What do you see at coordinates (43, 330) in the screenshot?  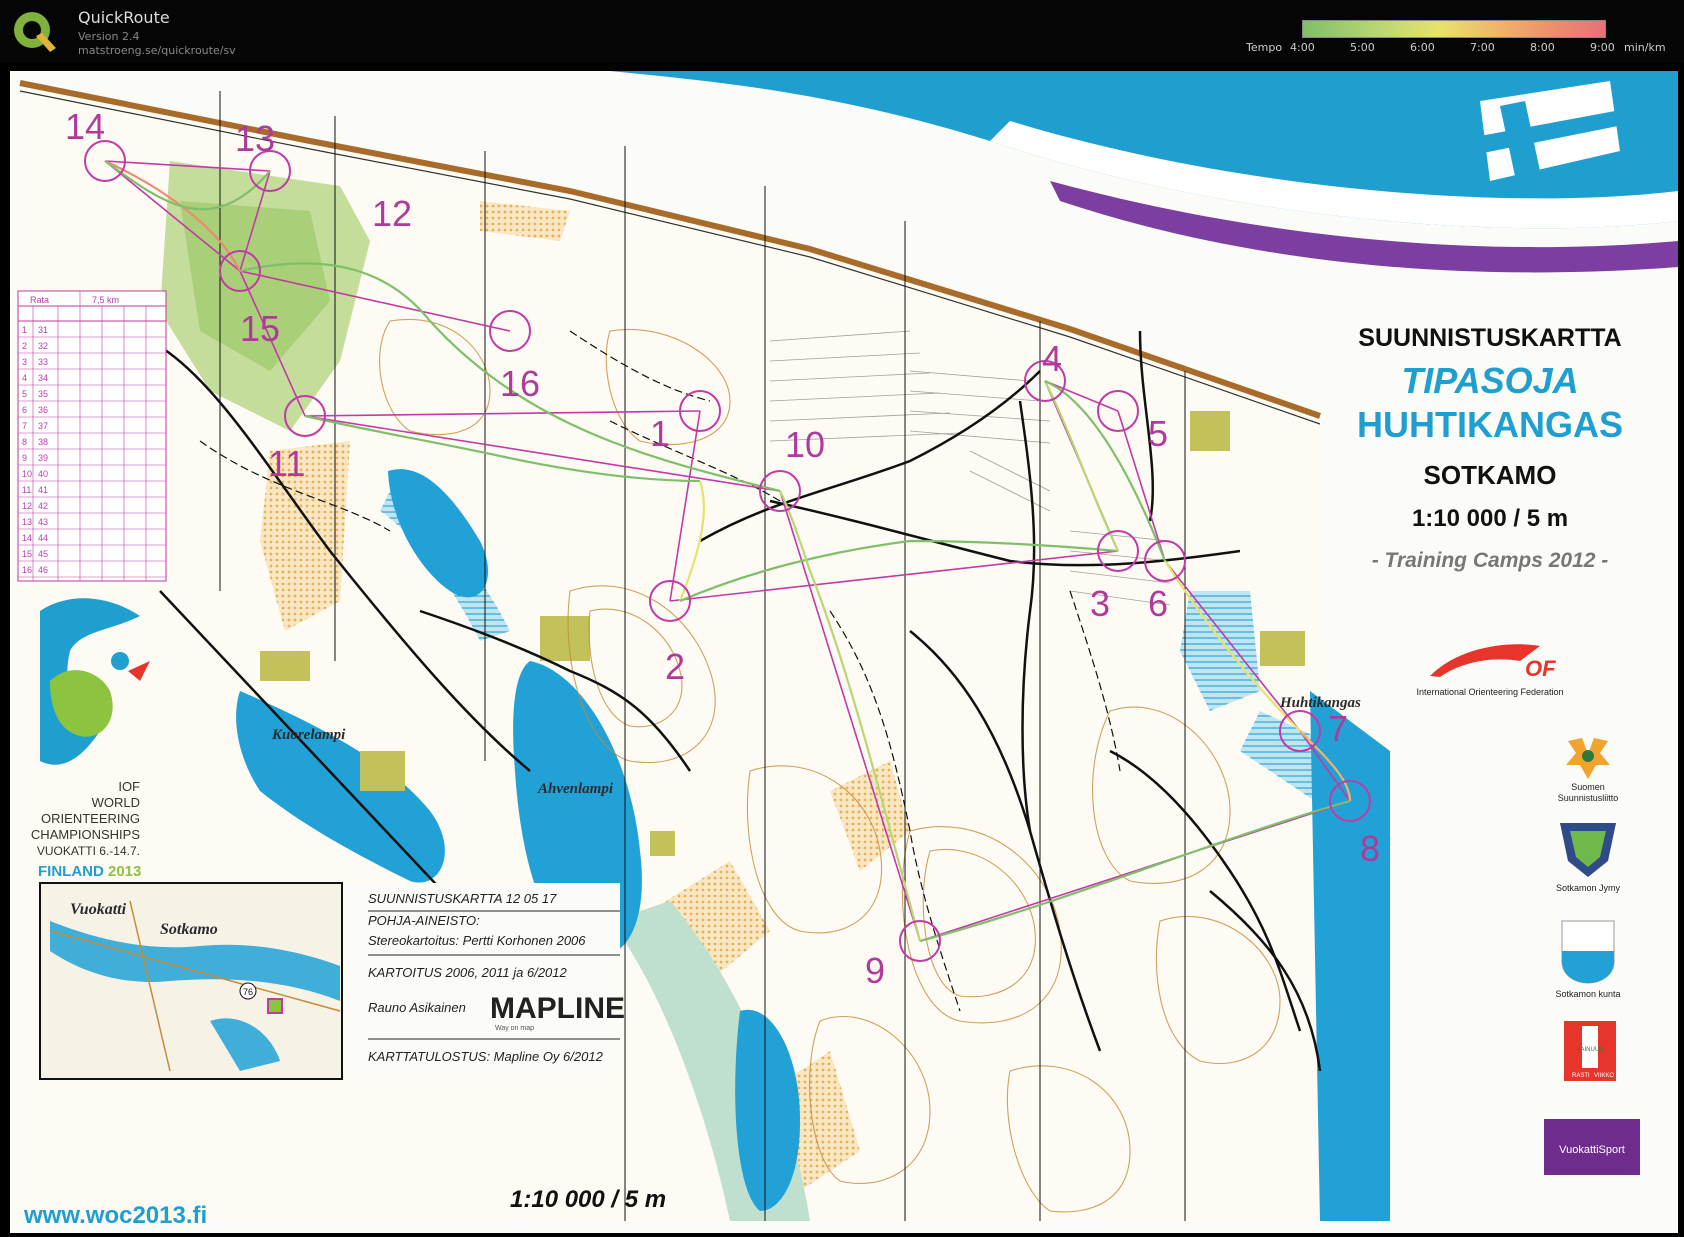 I see `control-row-code: 31` at bounding box center [43, 330].